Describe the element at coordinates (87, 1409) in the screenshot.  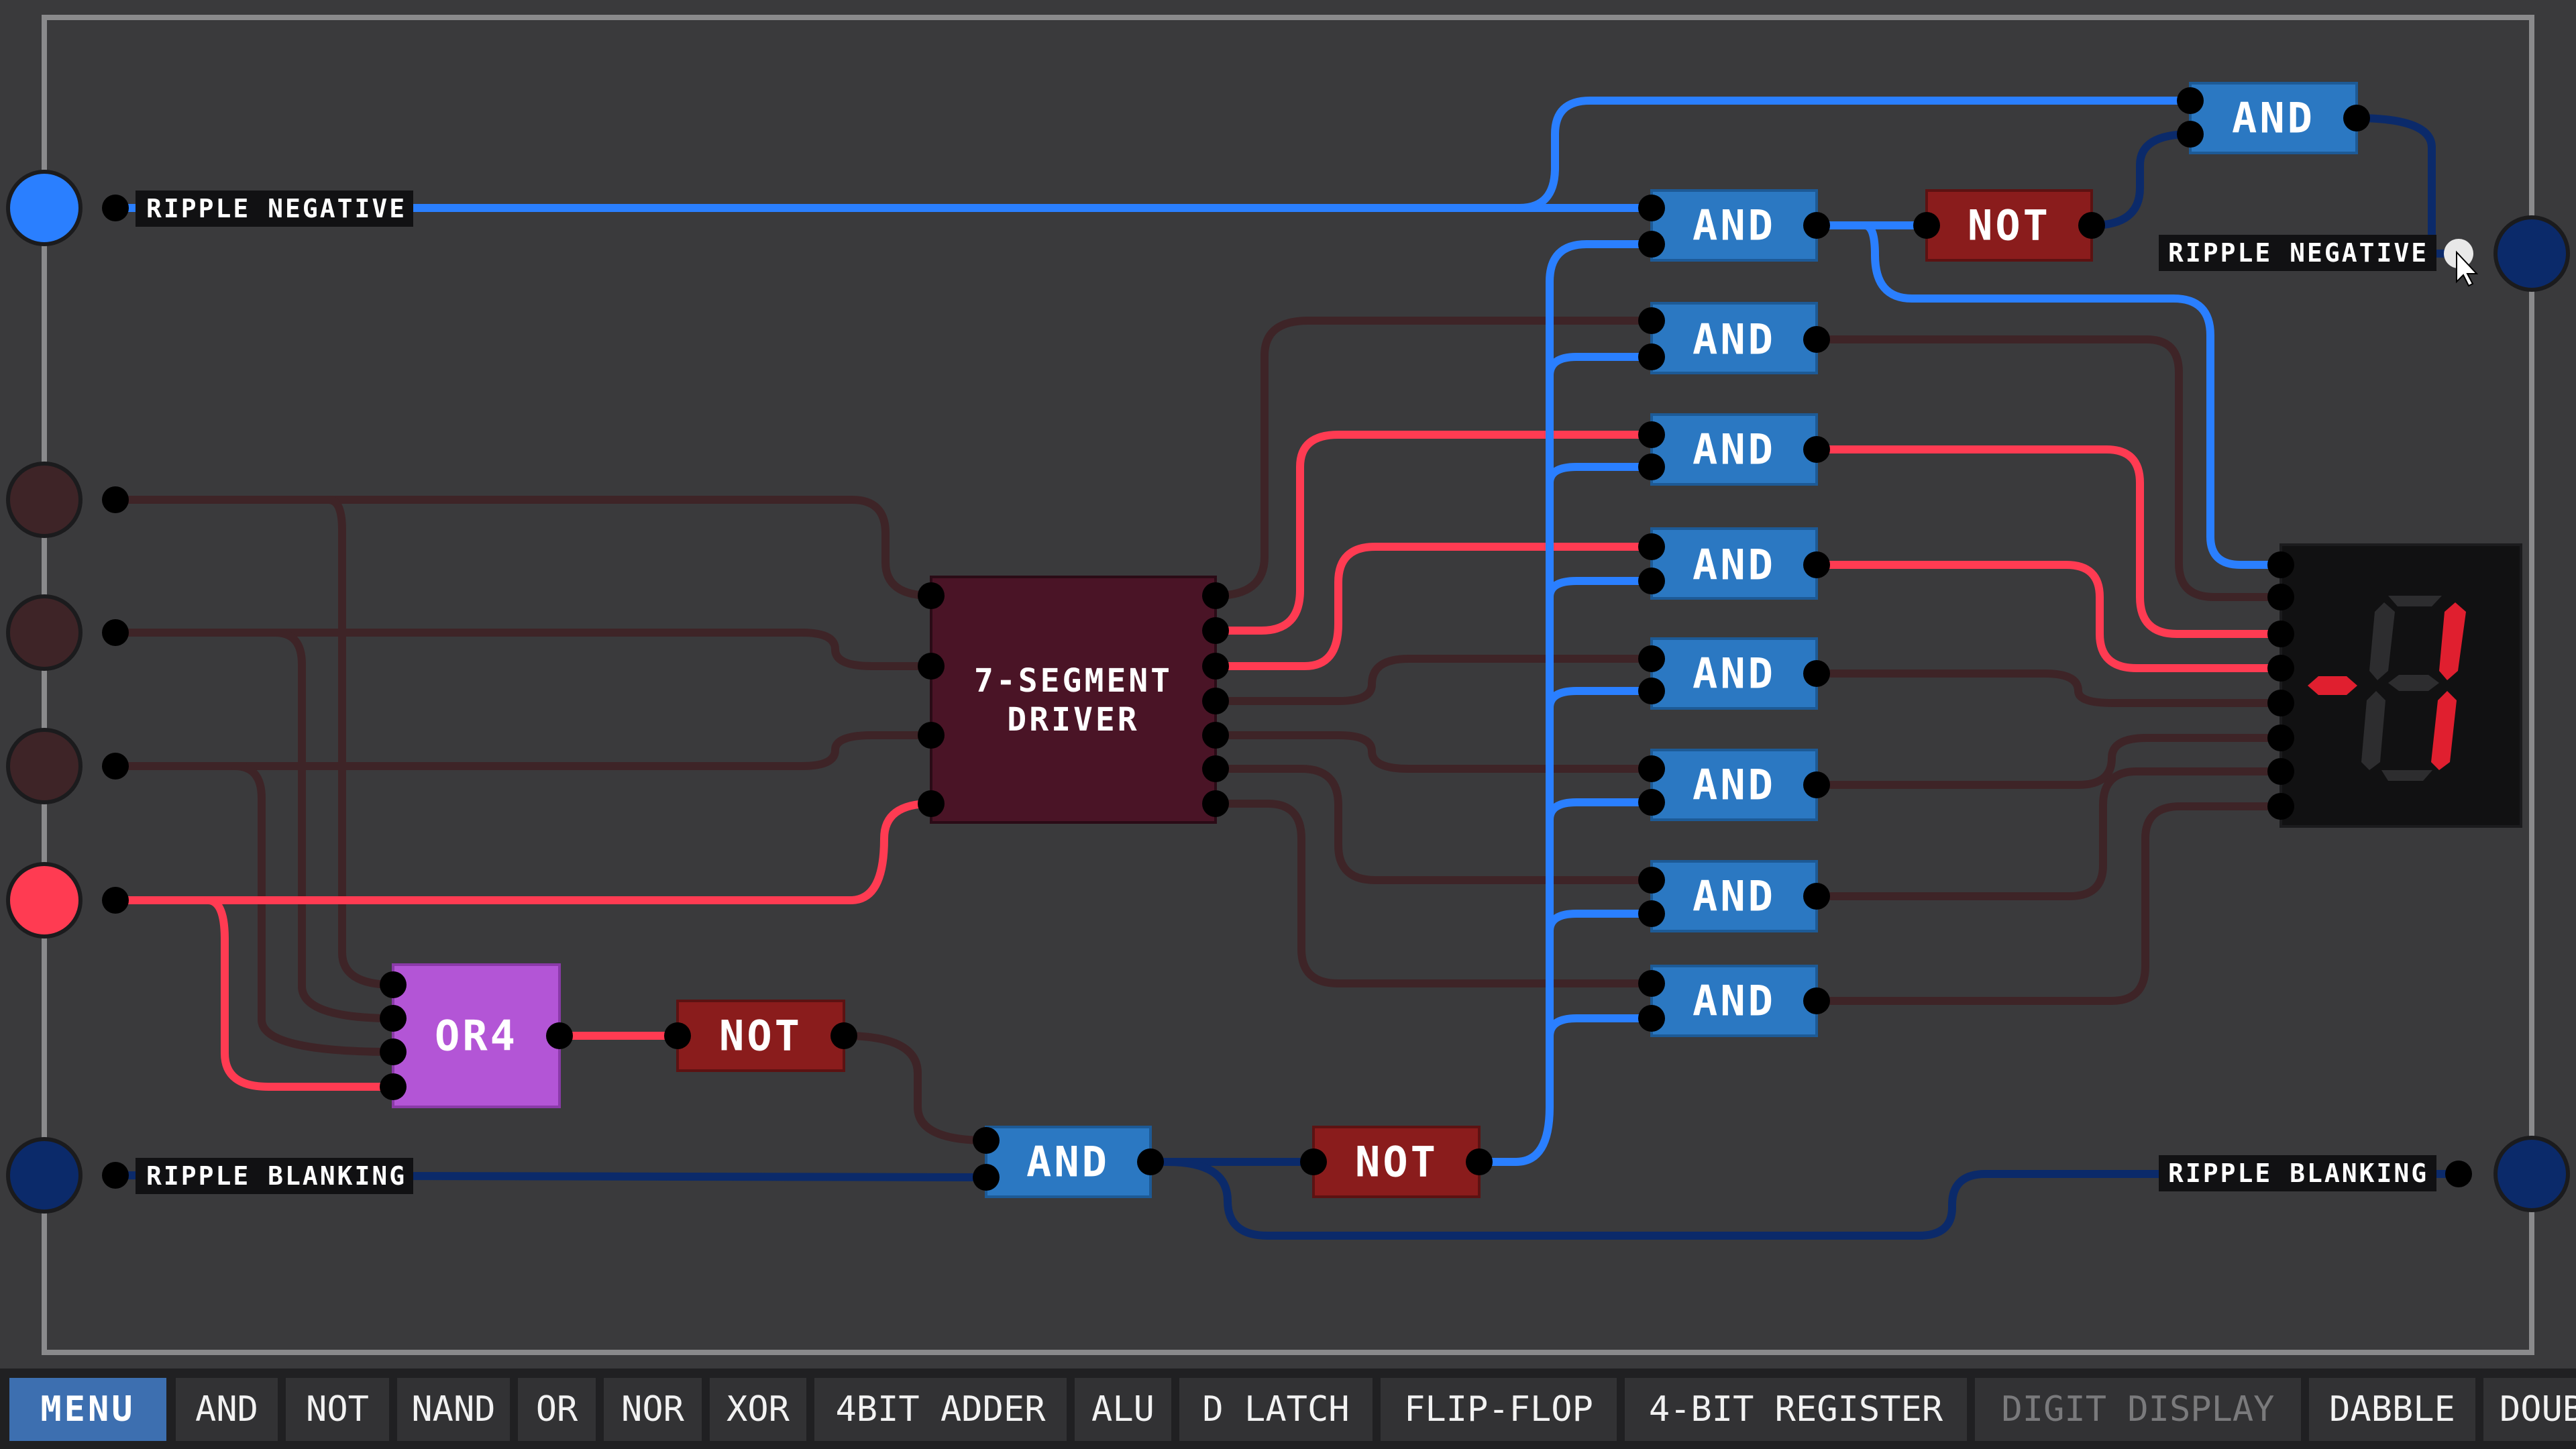
I see `toolbar-menu-button: MENU` at that location.